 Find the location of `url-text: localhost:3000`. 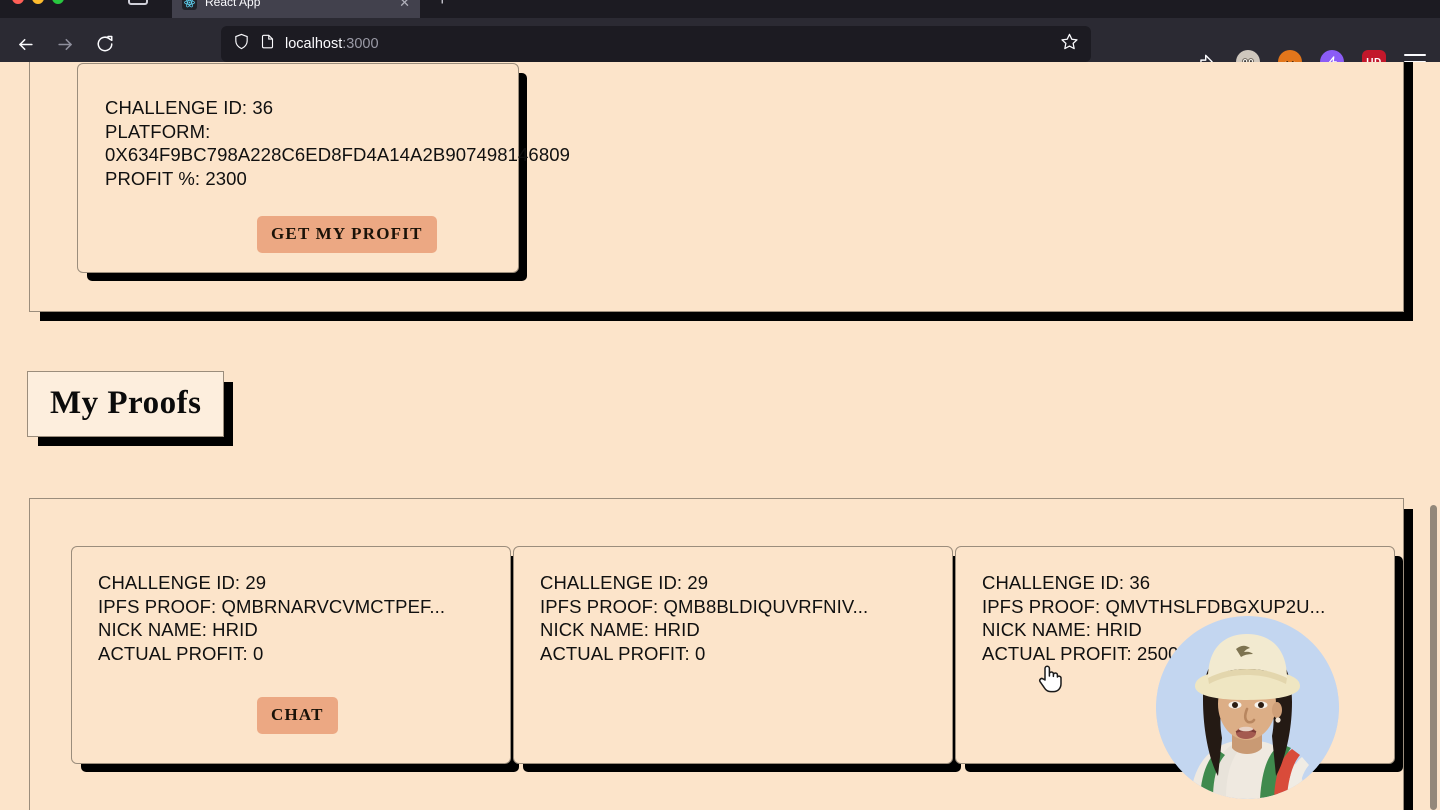

url-text: localhost:3000 is located at coordinates (667, 44).